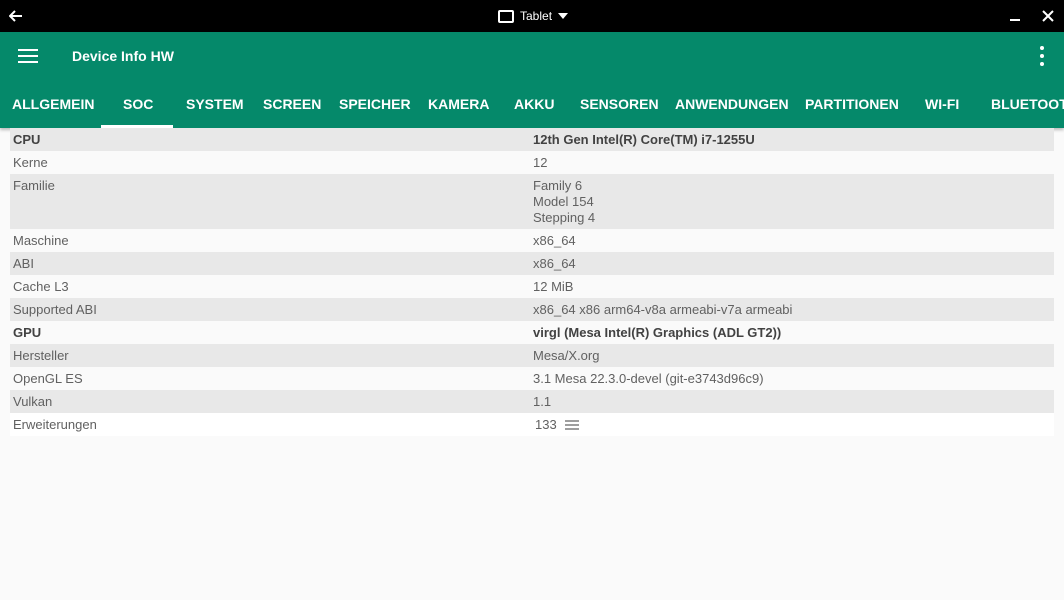 The width and height of the screenshot is (1064, 600). I want to click on tab-akku: AKKU, so click(534, 104).